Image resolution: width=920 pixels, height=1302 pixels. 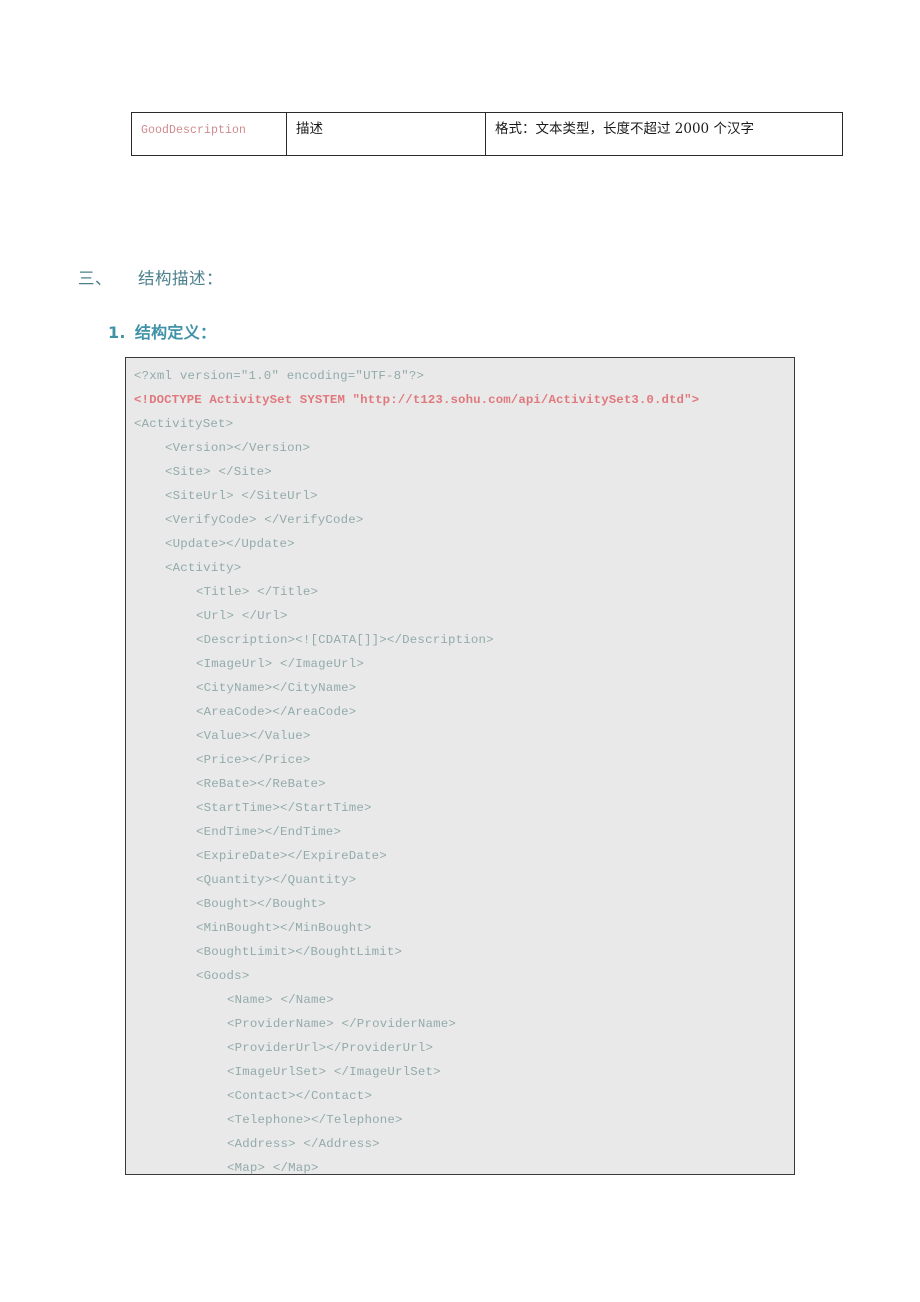 What do you see at coordinates (300, 1096) in the screenshot?
I see `xml-code-line: <Contact></Contact>` at bounding box center [300, 1096].